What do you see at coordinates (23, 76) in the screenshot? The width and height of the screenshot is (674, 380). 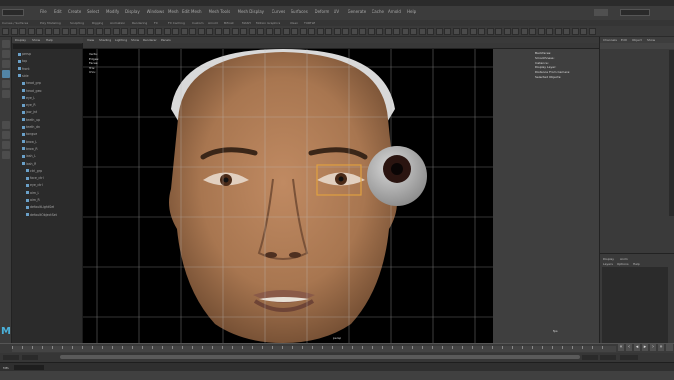 I see `outliner-item: side` at bounding box center [23, 76].